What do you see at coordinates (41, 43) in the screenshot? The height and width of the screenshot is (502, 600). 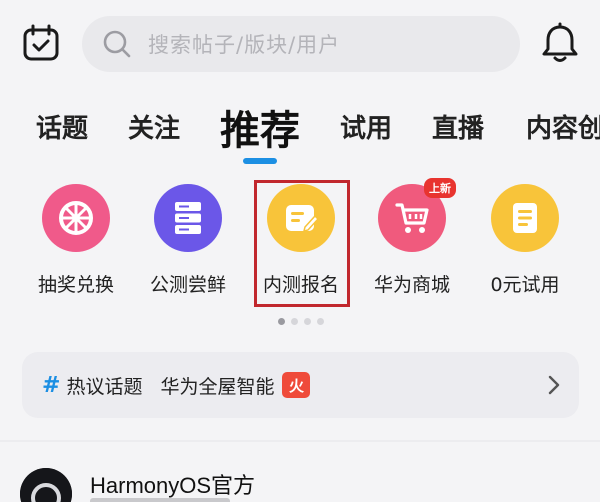 I see `calendar-icon` at bounding box center [41, 43].